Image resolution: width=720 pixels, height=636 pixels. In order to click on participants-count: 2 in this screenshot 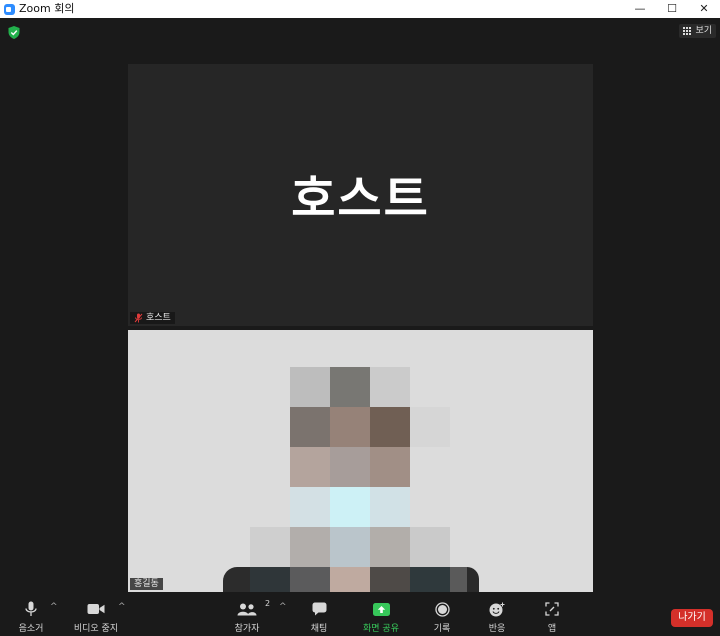, I will do `click(268, 603)`.